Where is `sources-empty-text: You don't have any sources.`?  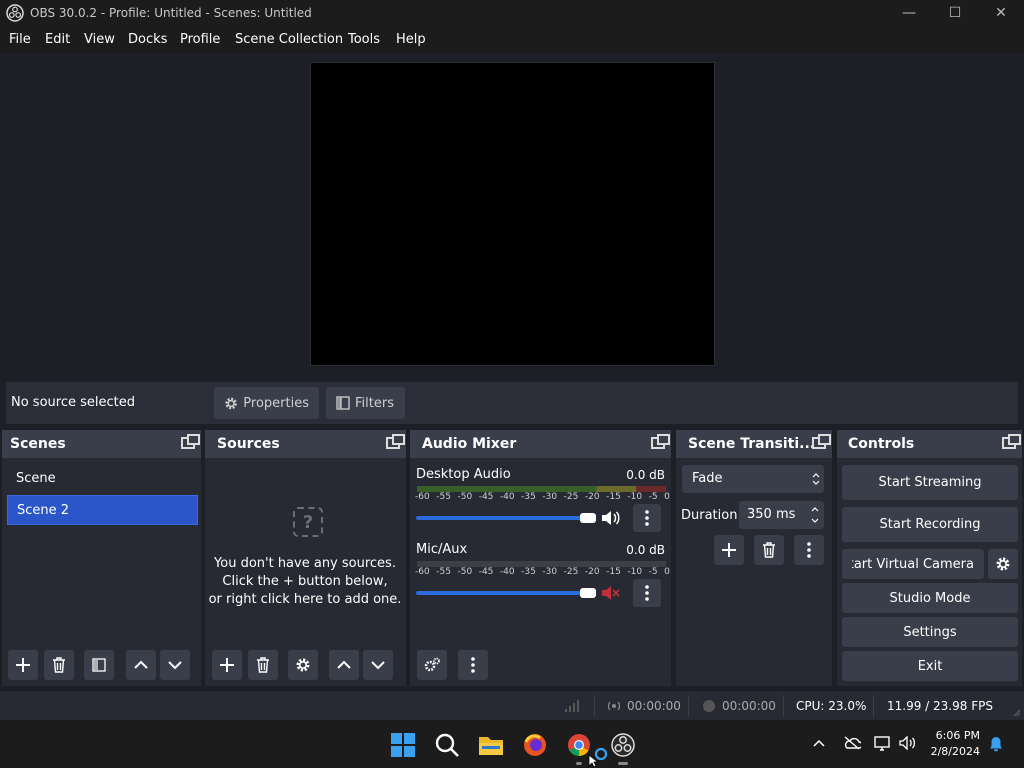 sources-empty-text: You don't have any sources. is located at coordinates (305, 563).